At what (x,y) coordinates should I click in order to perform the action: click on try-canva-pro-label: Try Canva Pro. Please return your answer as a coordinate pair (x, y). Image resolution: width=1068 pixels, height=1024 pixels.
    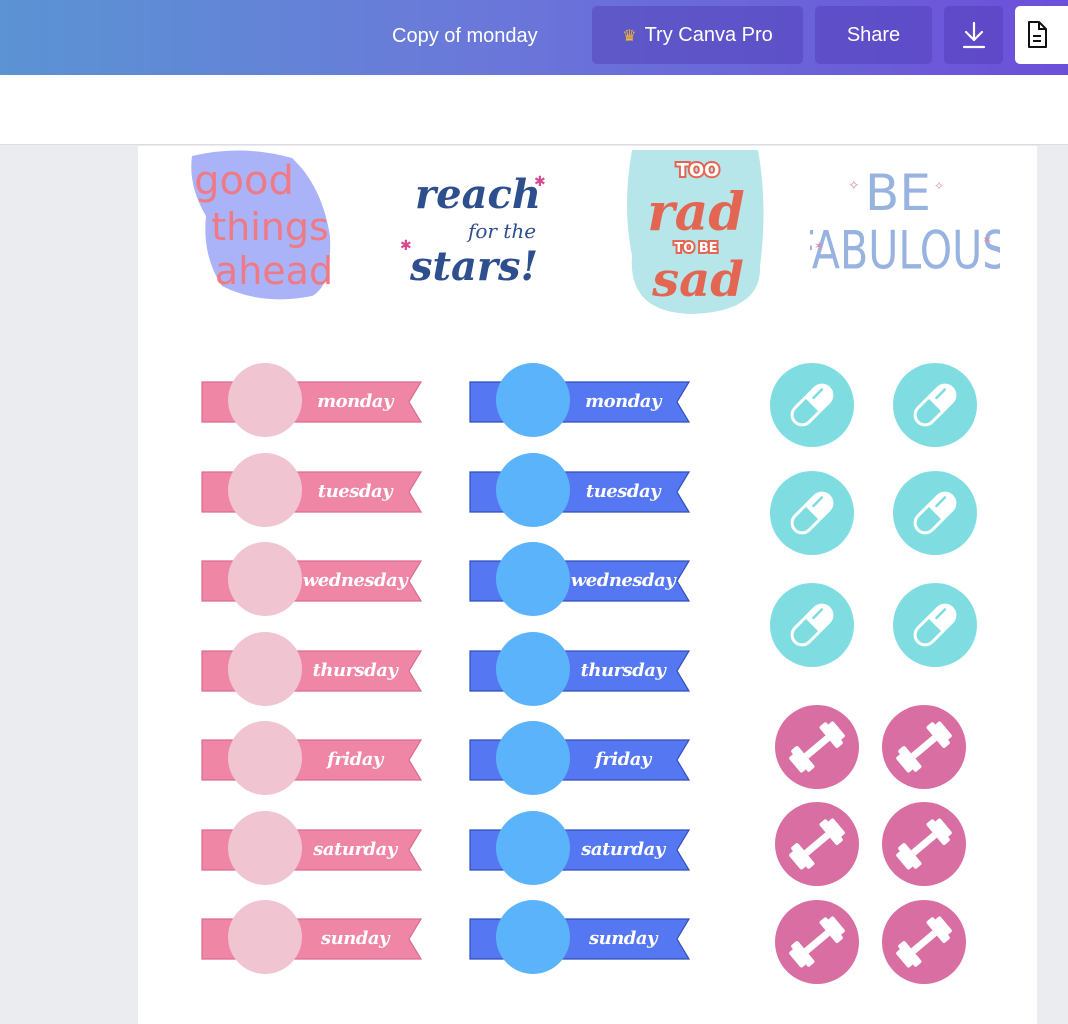
    Looking at the image, I should click on (708, 35).